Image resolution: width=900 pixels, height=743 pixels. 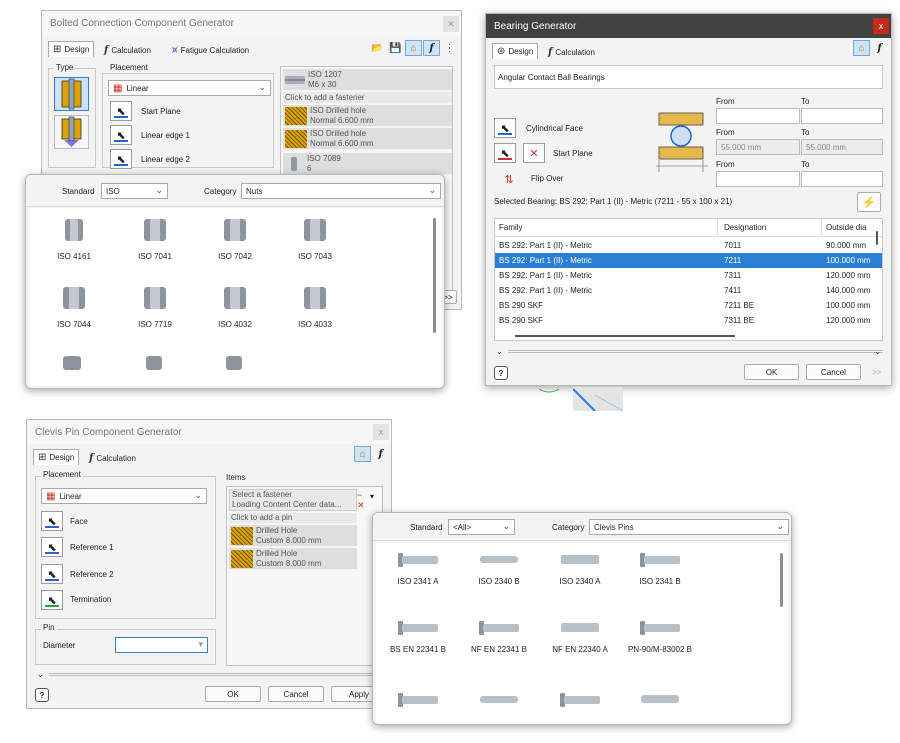 I want to click on table-row: BS 290 SKF 7211 BE 100.000 mm, so click(x=688, y=305).